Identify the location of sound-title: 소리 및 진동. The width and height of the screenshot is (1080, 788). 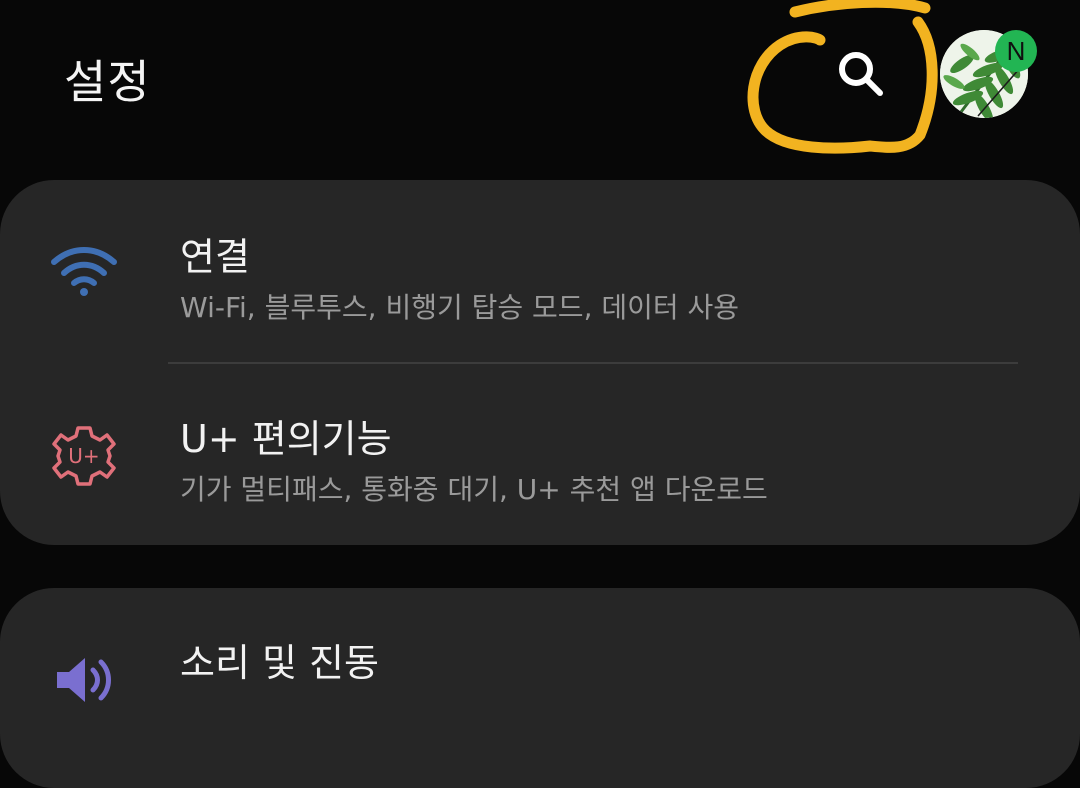
(279, 663).